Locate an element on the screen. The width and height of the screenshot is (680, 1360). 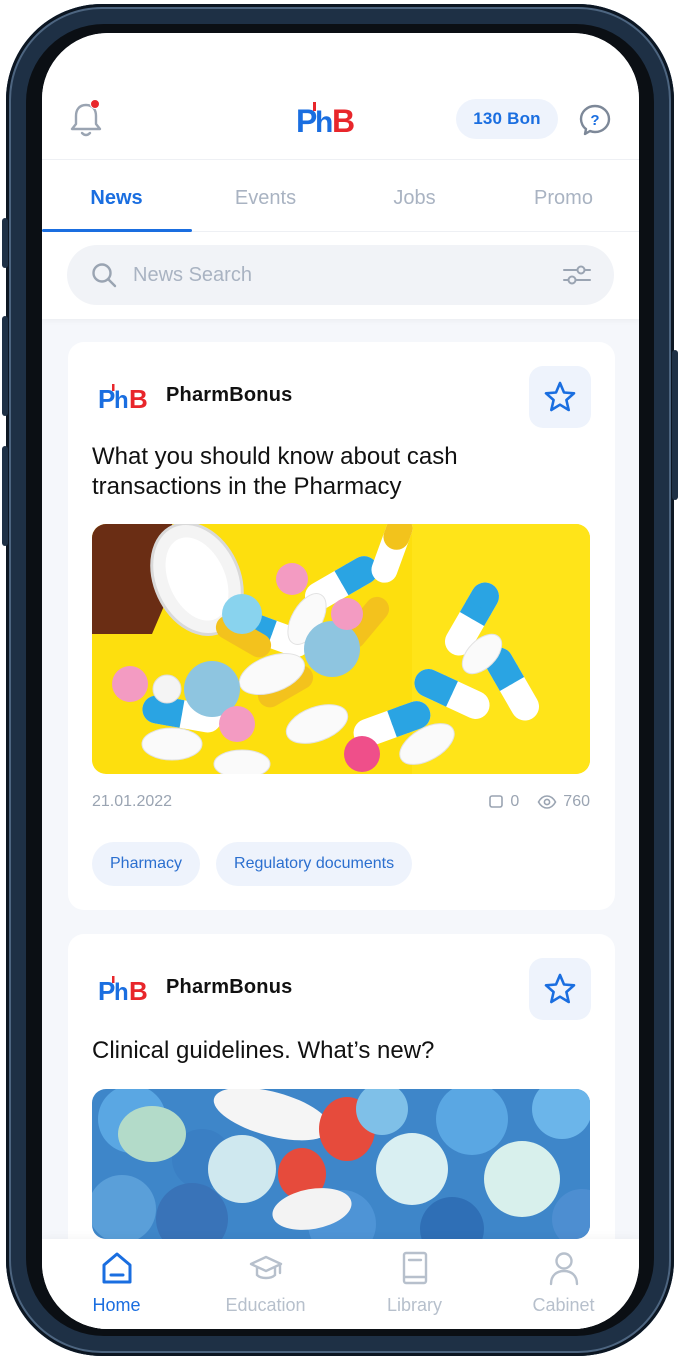
tab-news: News is located at coordinates (116, 198).